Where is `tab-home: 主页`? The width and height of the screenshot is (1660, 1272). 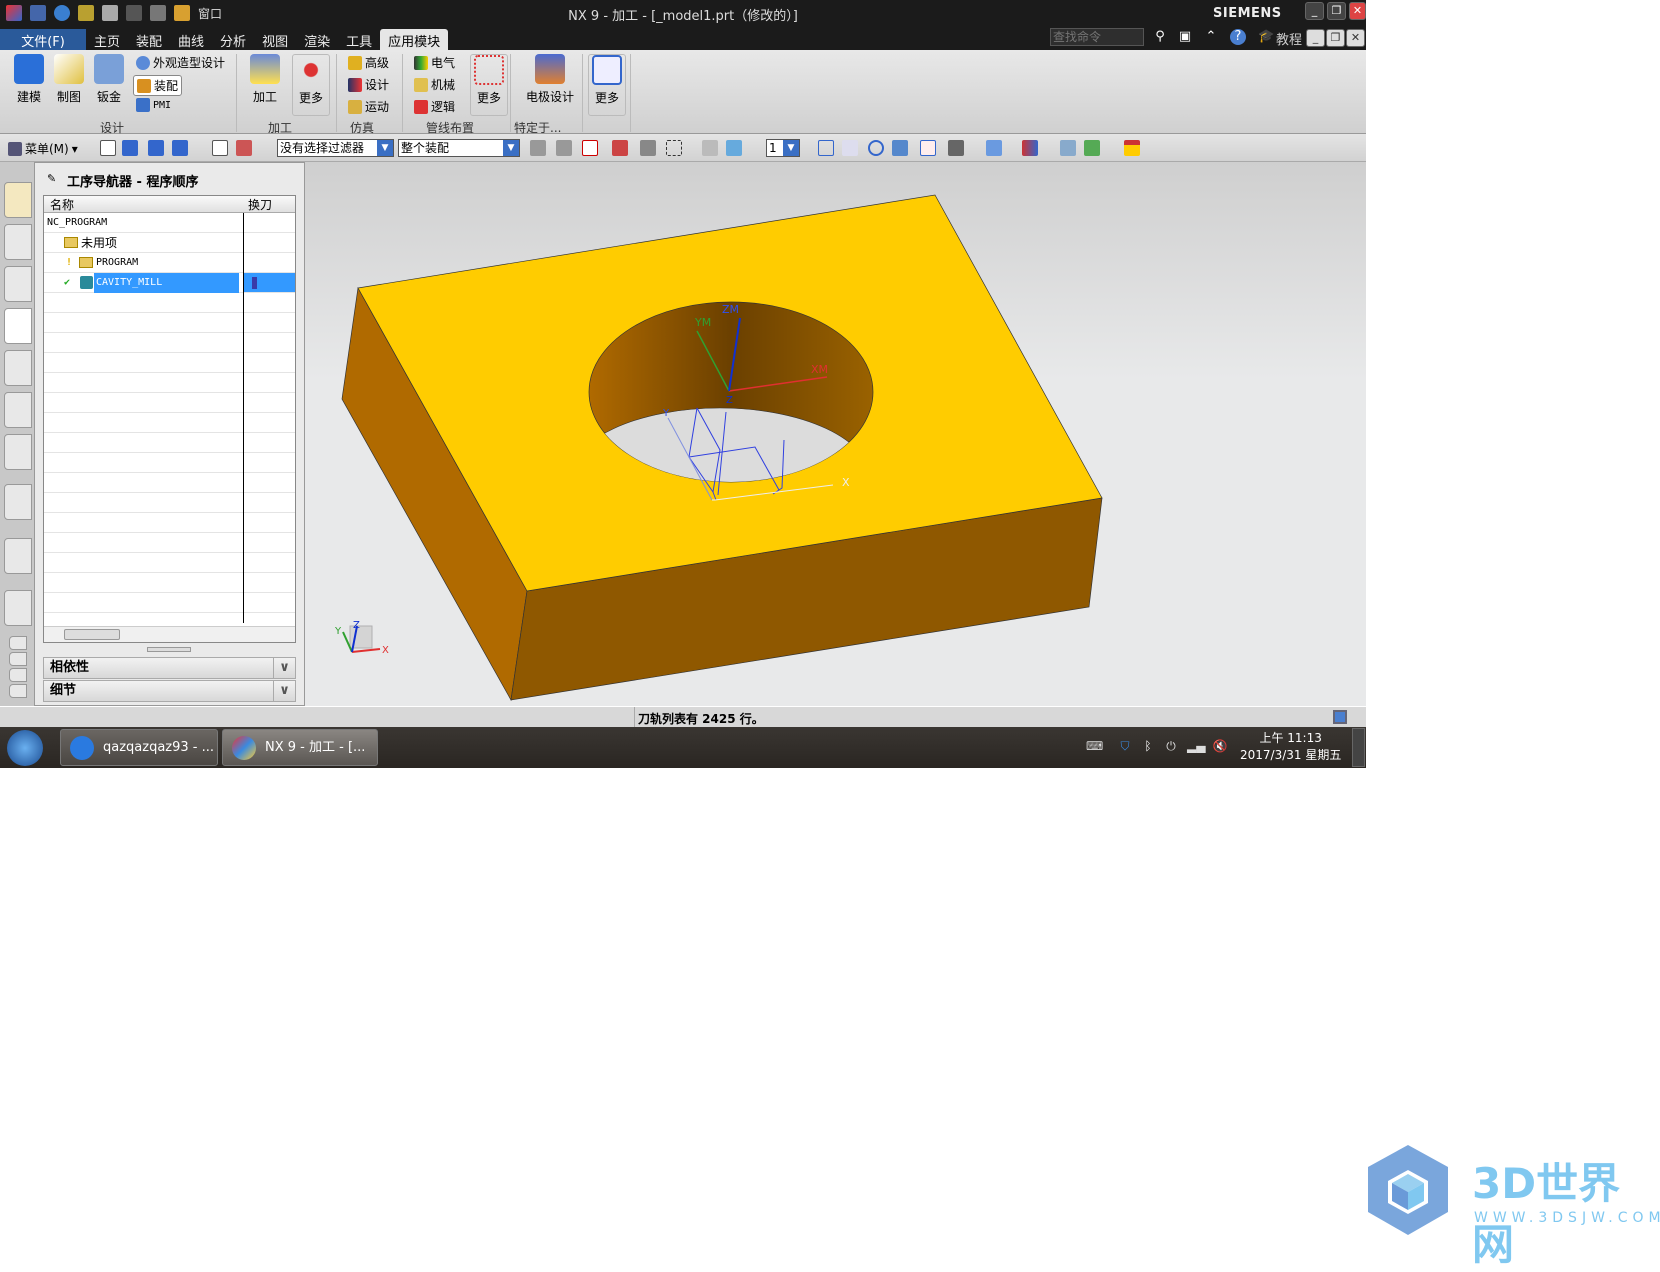 tab-home: 主页 is located at coordinates (107, 39).